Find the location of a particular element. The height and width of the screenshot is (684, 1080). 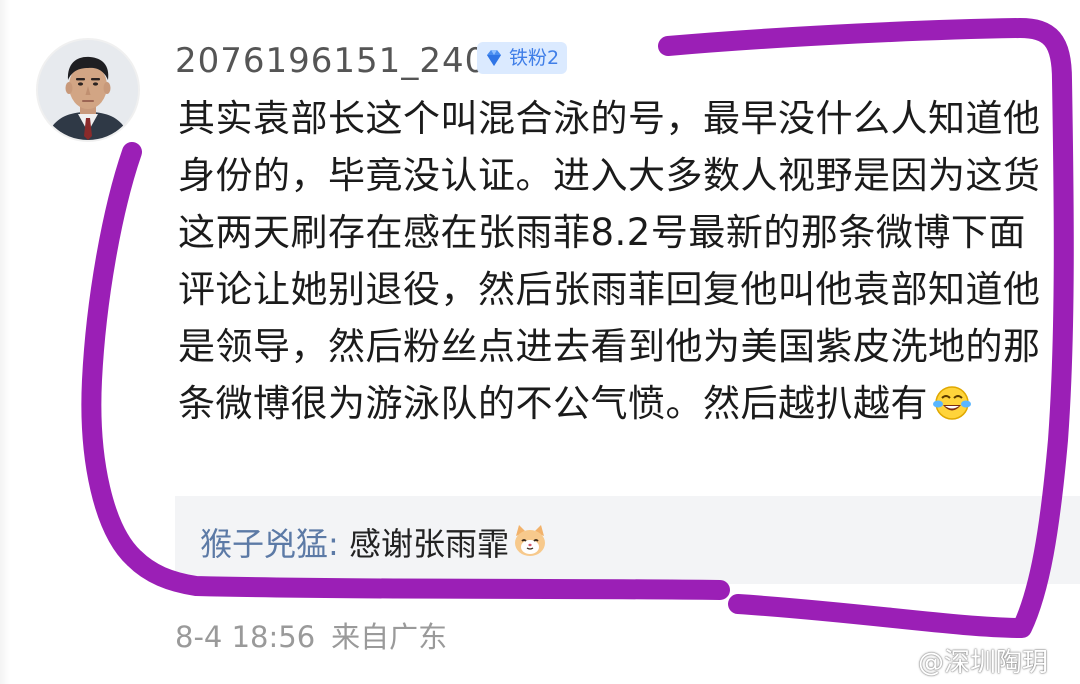

cat-emoji is located at coordinates (529, 540).